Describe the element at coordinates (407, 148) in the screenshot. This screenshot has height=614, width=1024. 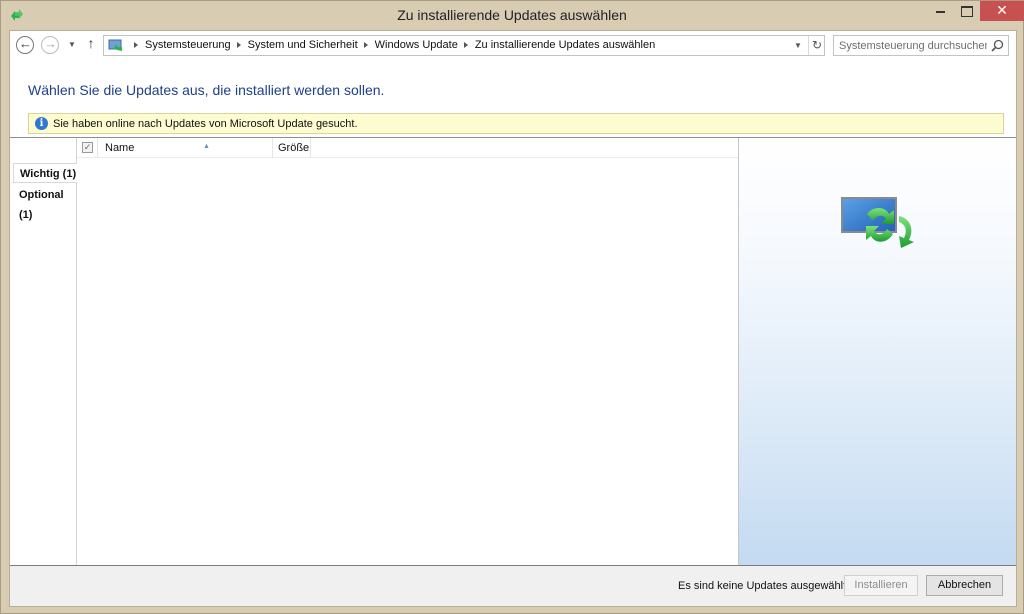
I see `table-header: ✓ Name ▲ Größe` at that location.